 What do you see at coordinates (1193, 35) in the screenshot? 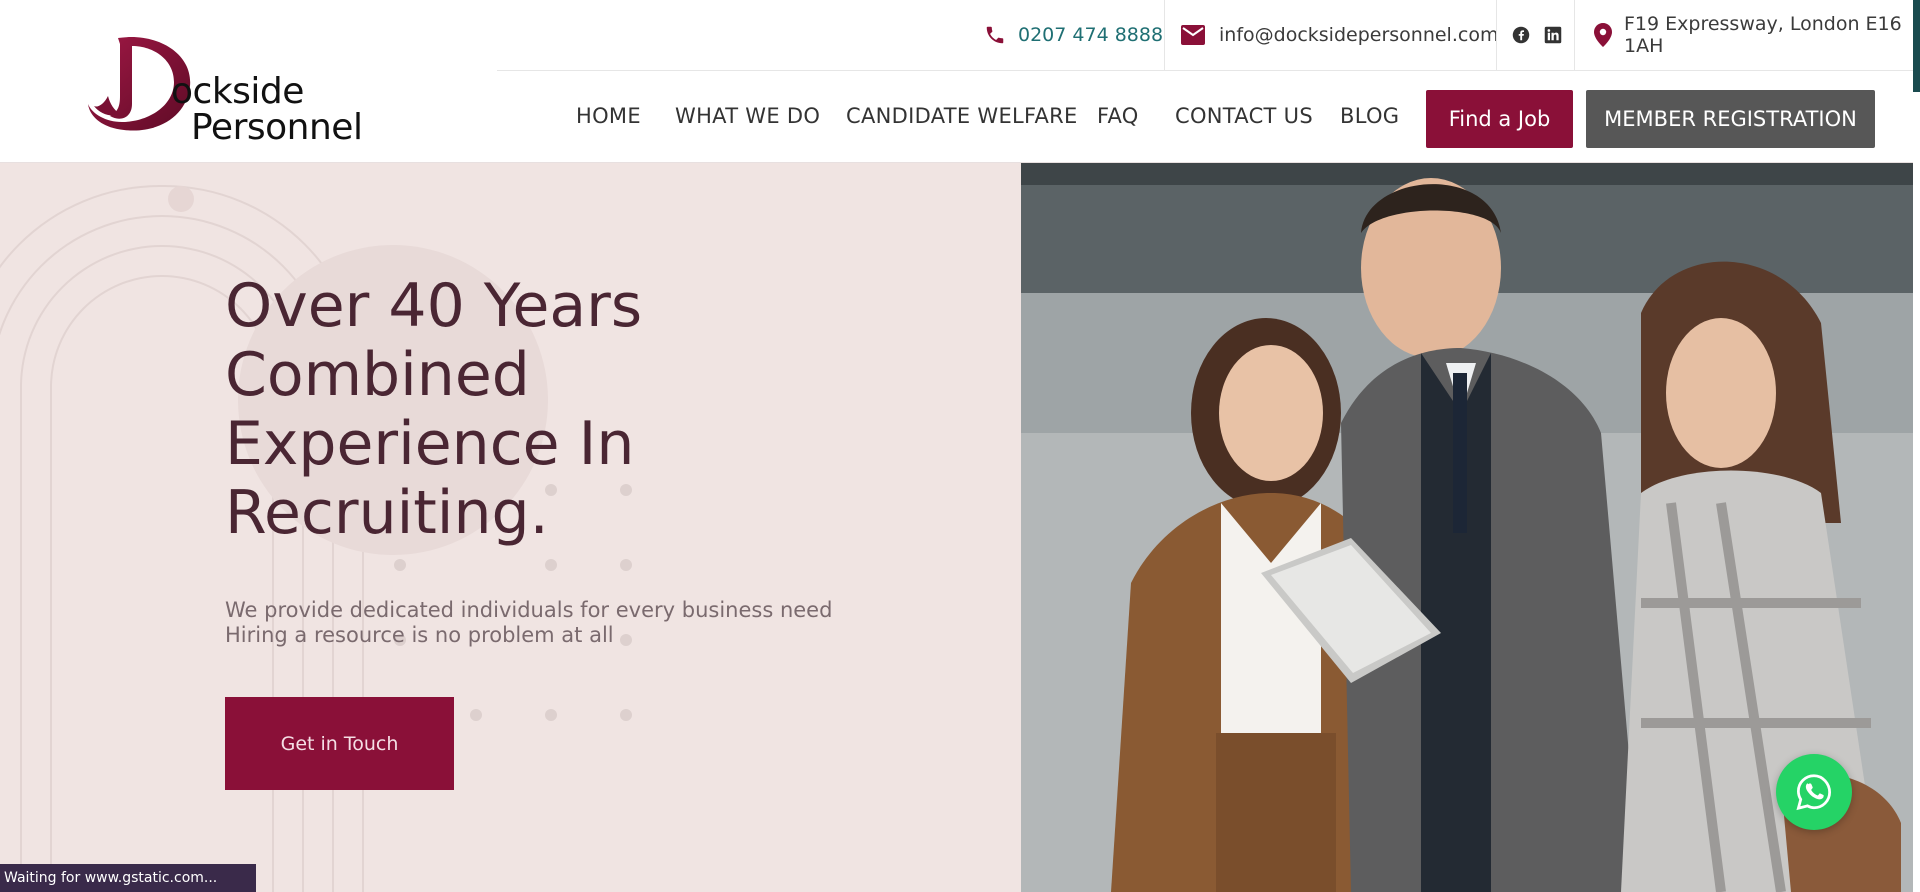
I see `envelope-icon` at bounding box center [1193, 35].